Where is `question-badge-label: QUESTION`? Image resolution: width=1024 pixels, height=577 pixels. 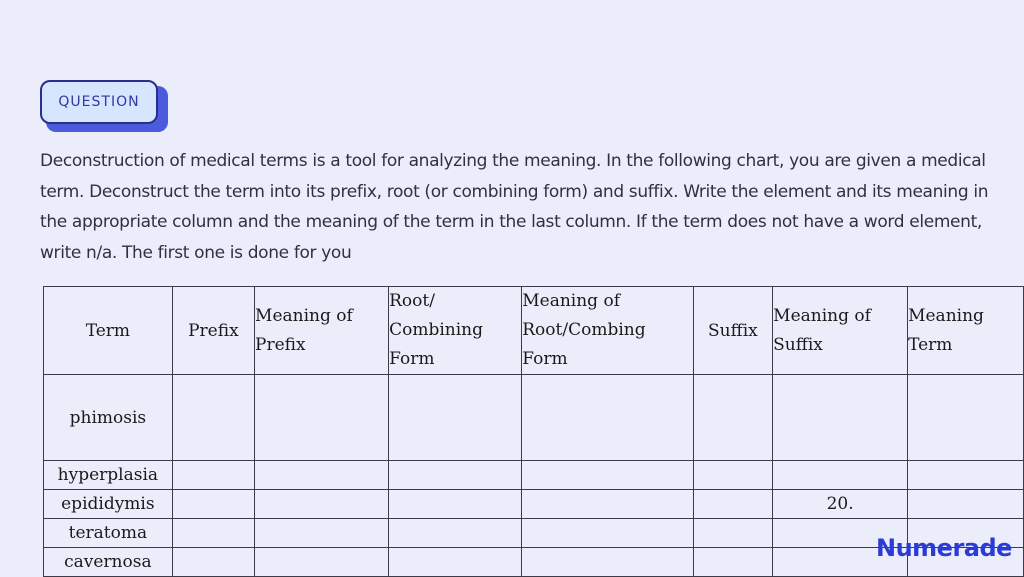
question-badge-label: QUESTION is located at coordinates (99, 102).